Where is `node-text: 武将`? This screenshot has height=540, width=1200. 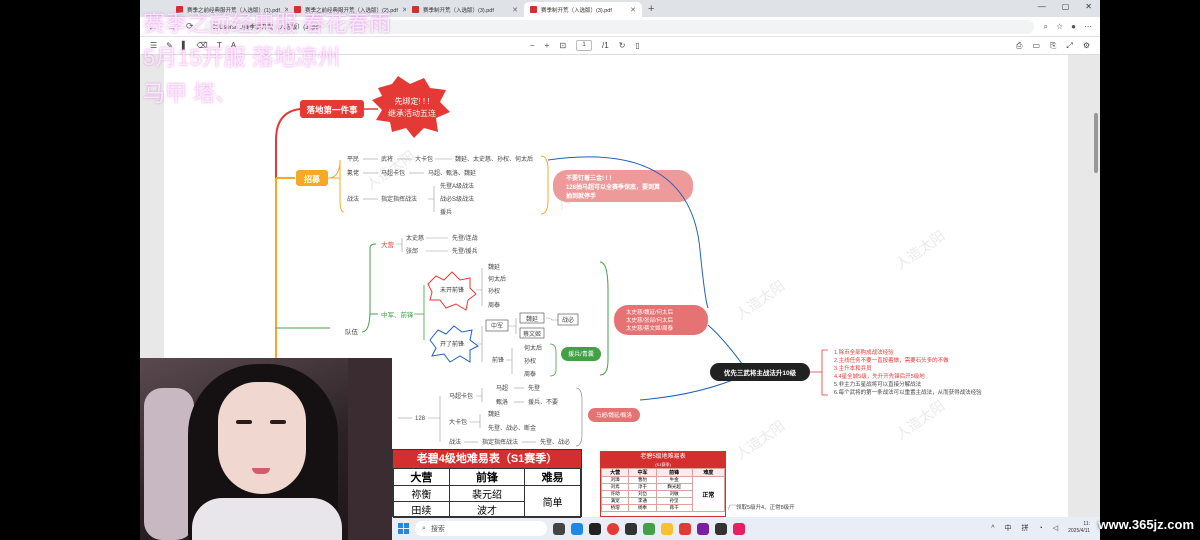 node-text: 武将 is located at coordinates (387, 159).